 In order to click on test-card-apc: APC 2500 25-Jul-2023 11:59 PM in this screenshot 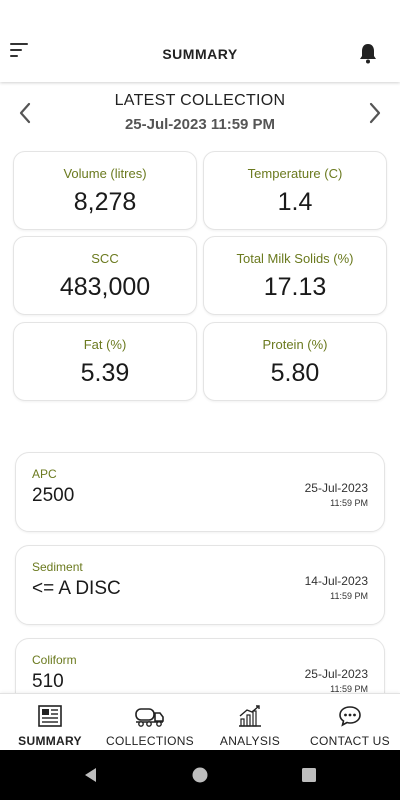, I will do `click(200, 492)`.